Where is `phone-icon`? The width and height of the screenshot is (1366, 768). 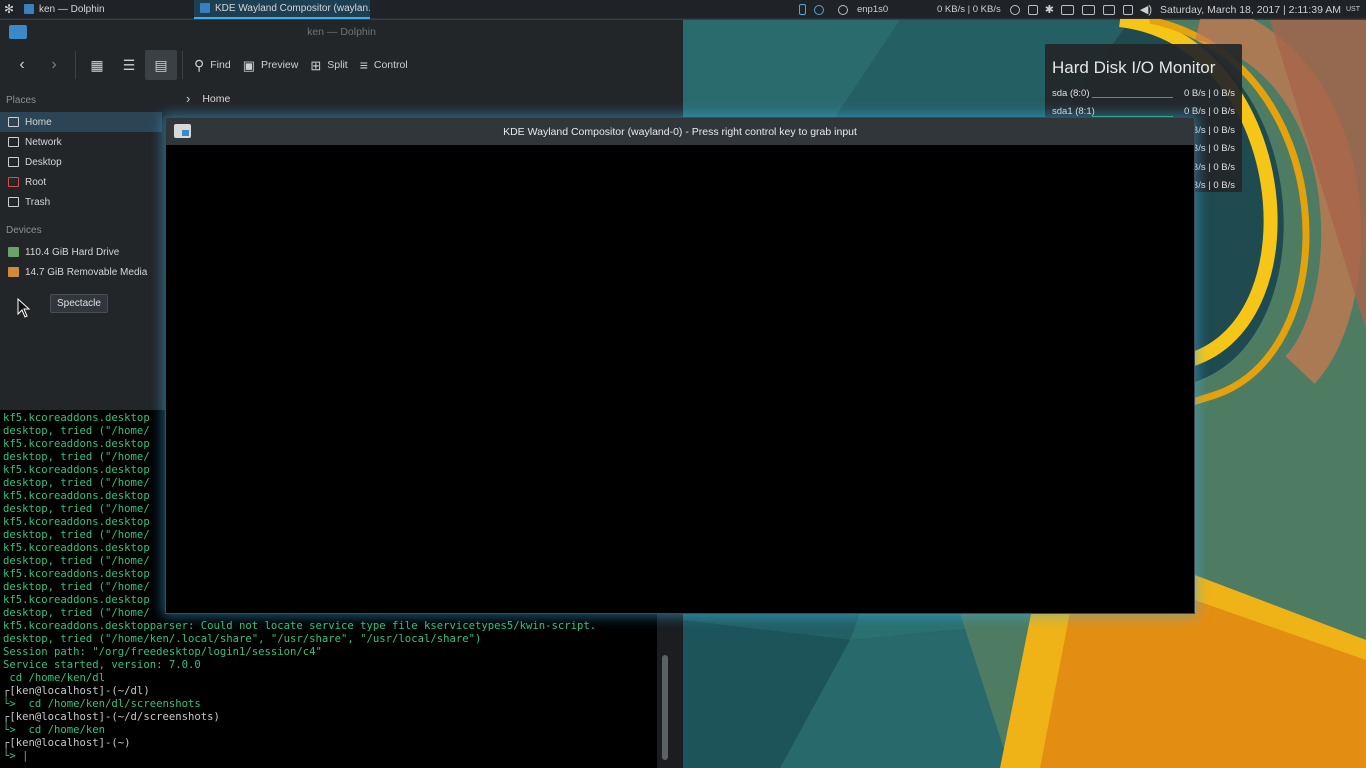
phone-icon is located at coordinates (802, 9).